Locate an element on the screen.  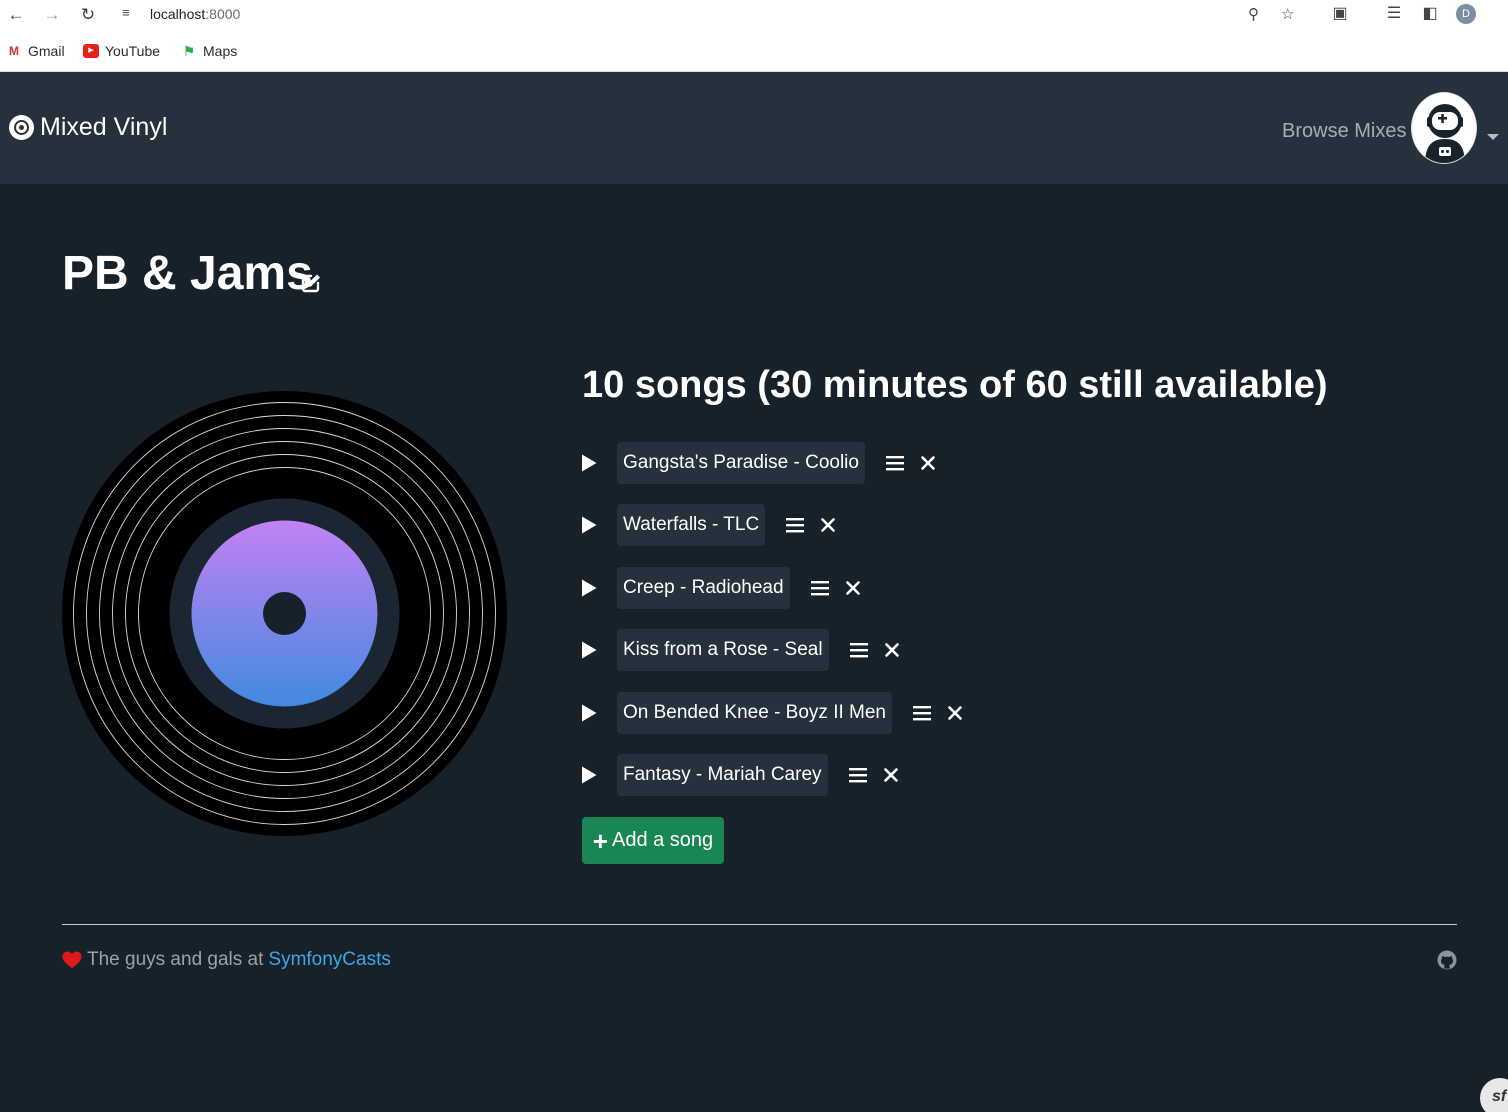
song-row: Gangsta's Paradise - Coolio is located at coordinates (757, 463).